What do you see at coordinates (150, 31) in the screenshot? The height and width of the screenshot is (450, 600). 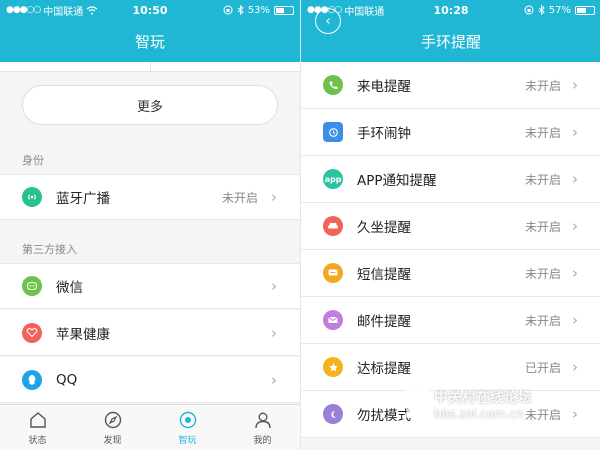 I see `left-header: ●●●○○ 中国联通 10:50 53% 智玩` at bounding box center [150, 31].